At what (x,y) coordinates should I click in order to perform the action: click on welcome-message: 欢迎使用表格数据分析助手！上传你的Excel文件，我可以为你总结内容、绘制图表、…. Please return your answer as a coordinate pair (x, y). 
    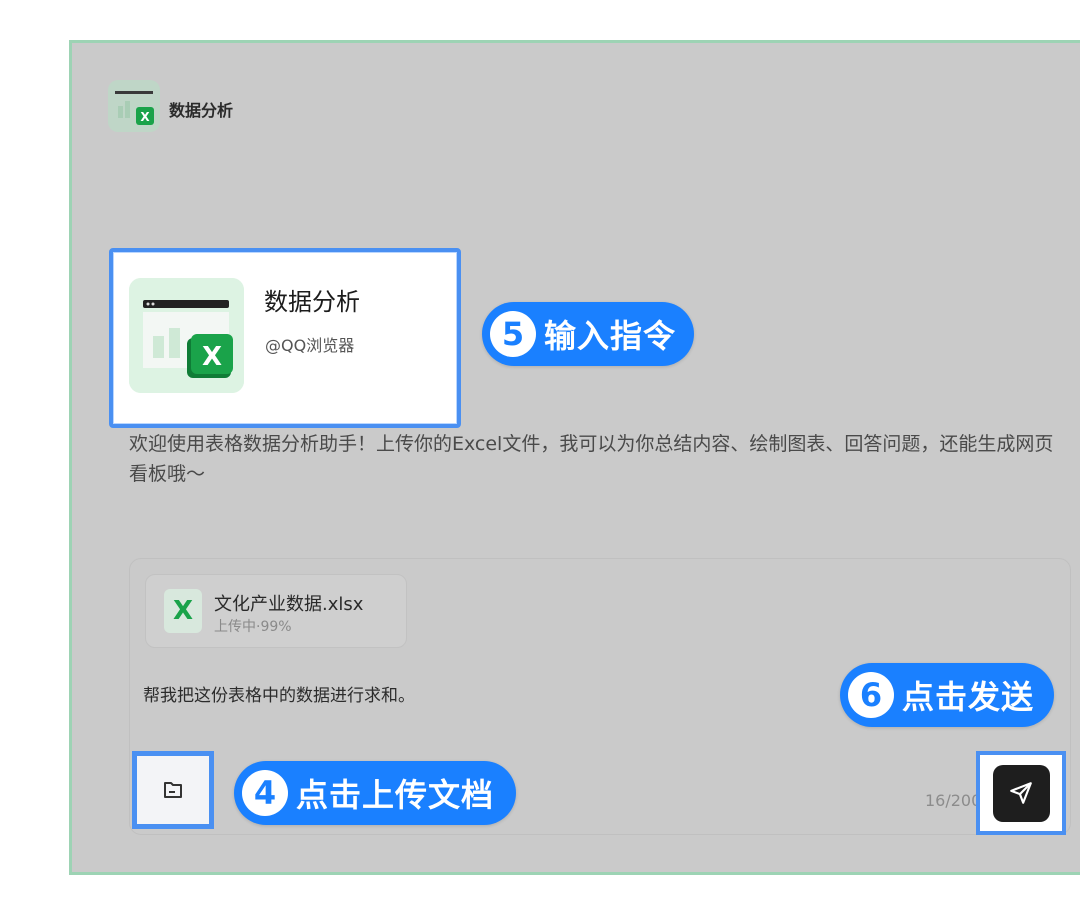
    Looking at the image, I should click on (591, 459).